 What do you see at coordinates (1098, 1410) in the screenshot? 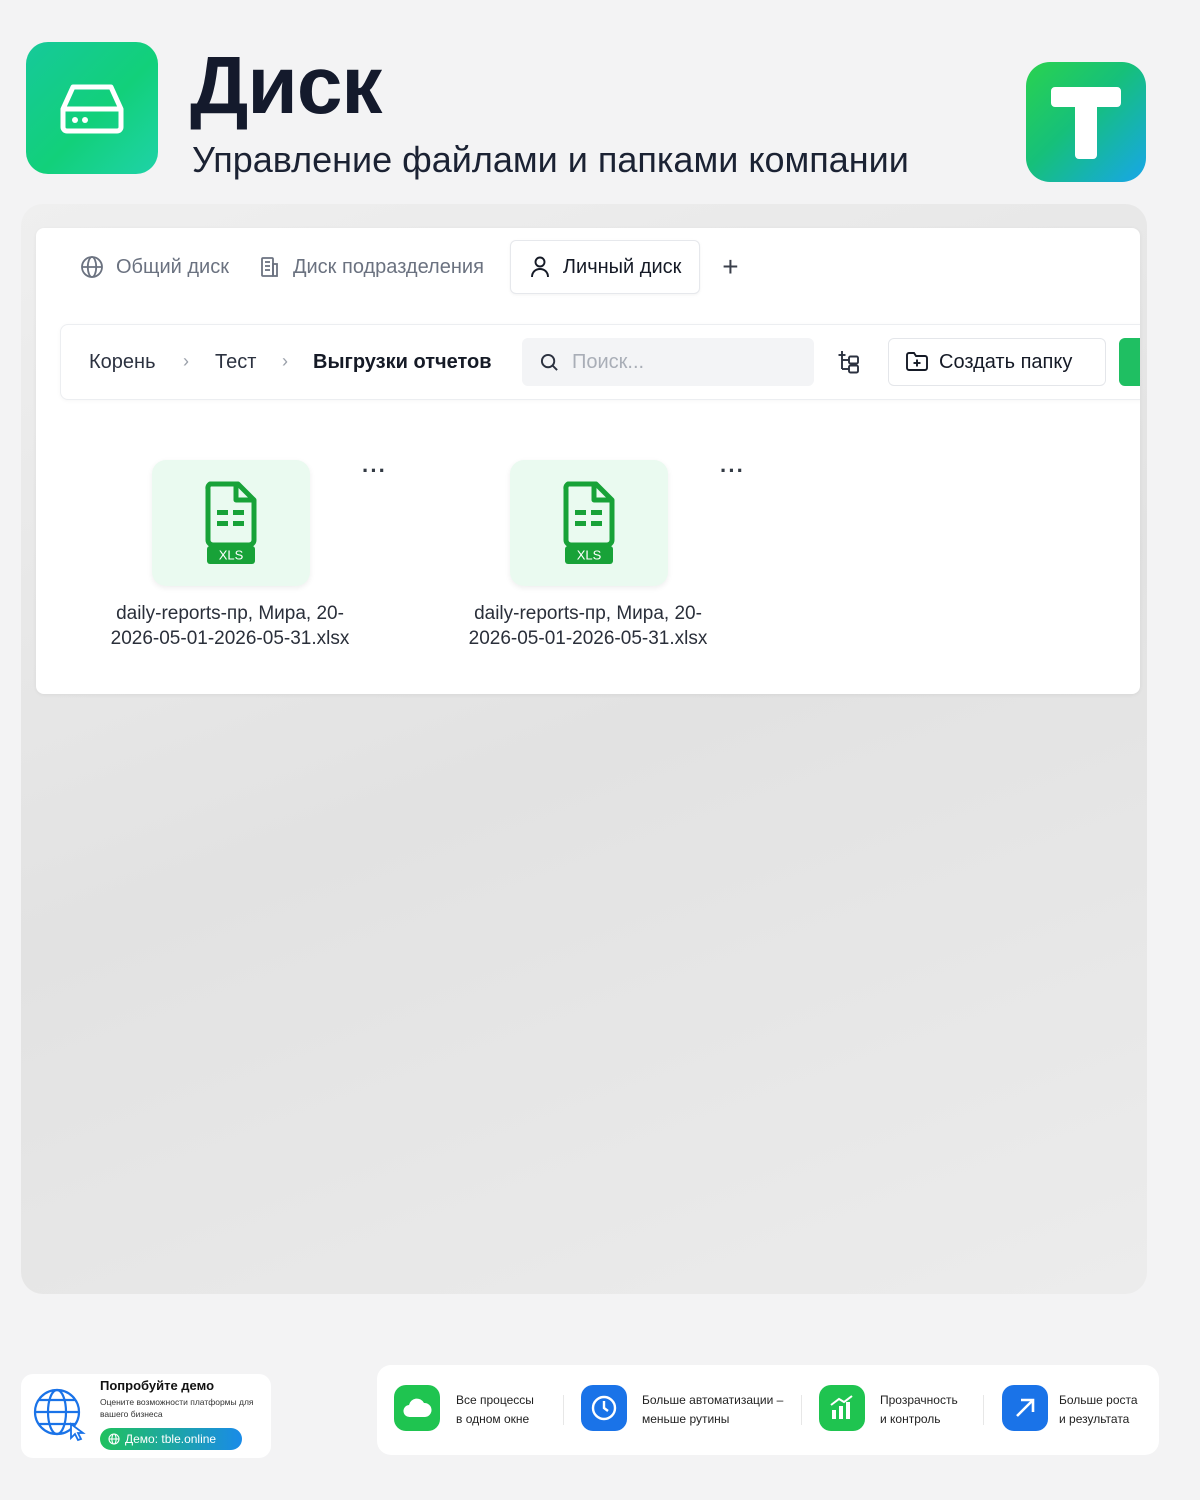
I see `benefit-text: Больше роста и результата` at bounding box center [1098, 1410].